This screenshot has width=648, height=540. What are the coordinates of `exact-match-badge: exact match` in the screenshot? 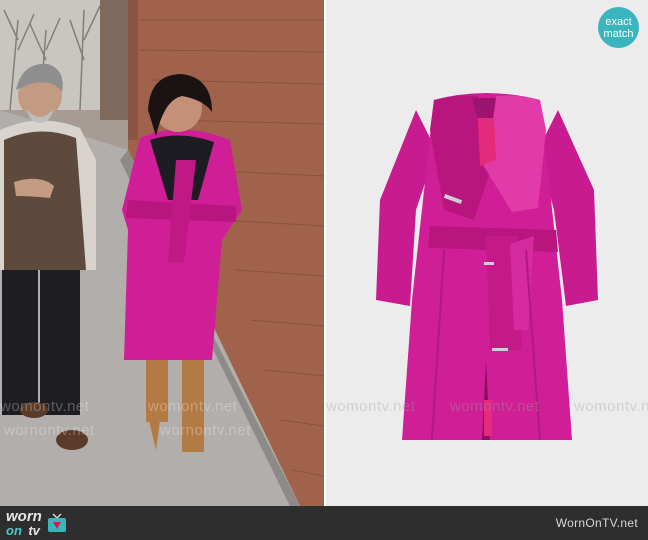 It's located at (618, 27).